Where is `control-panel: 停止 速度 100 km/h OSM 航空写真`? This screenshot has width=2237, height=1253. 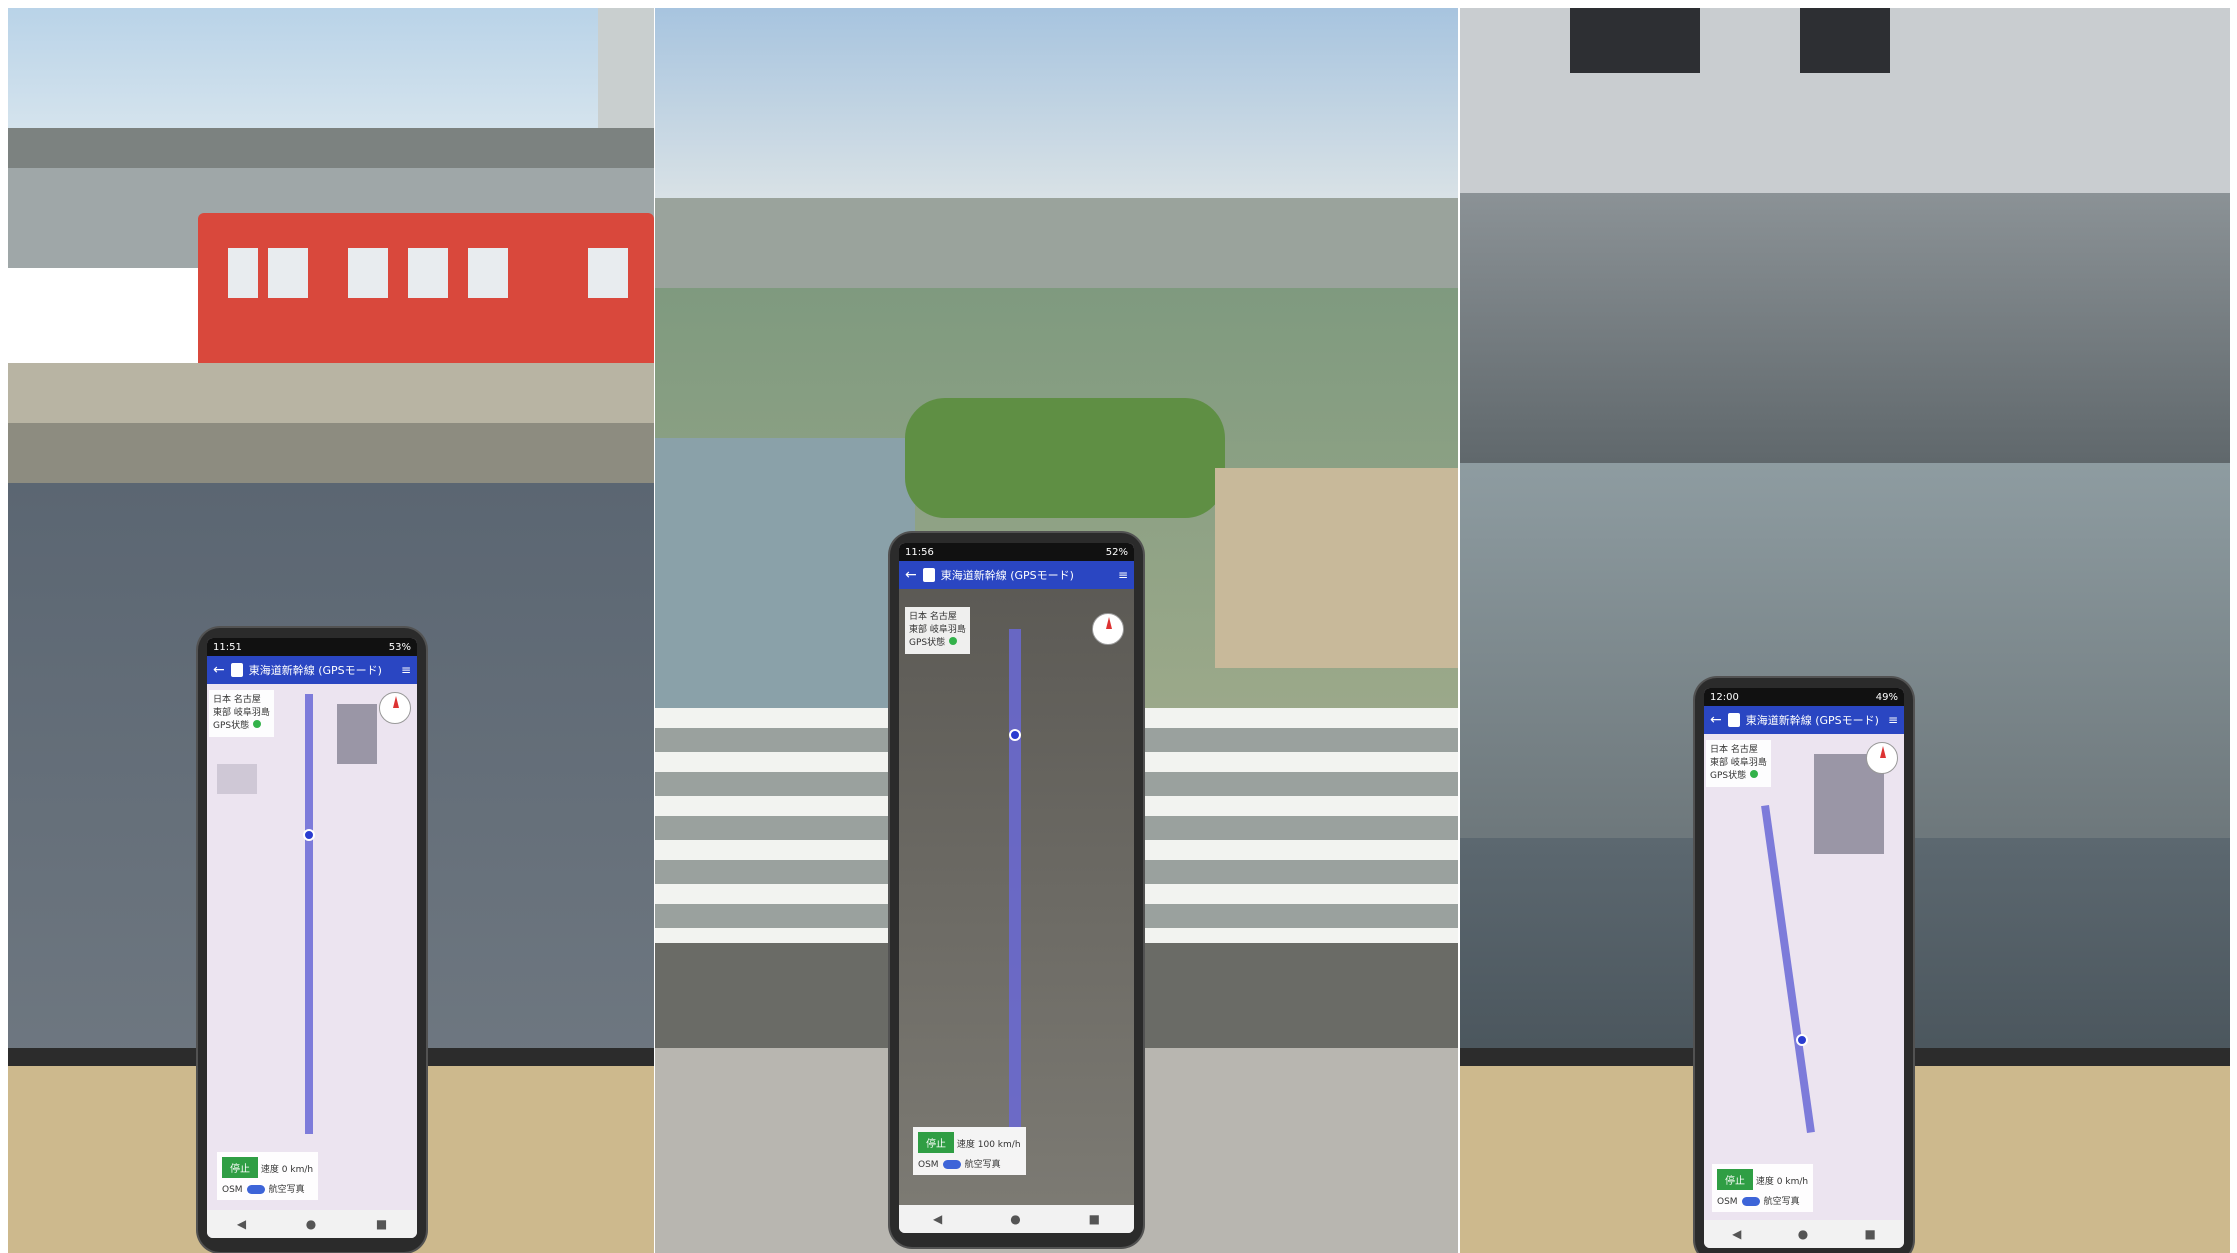
control-panel: 停止 速度 100 km/h OSM 航空写真 is located at coordinates (969, 1151).